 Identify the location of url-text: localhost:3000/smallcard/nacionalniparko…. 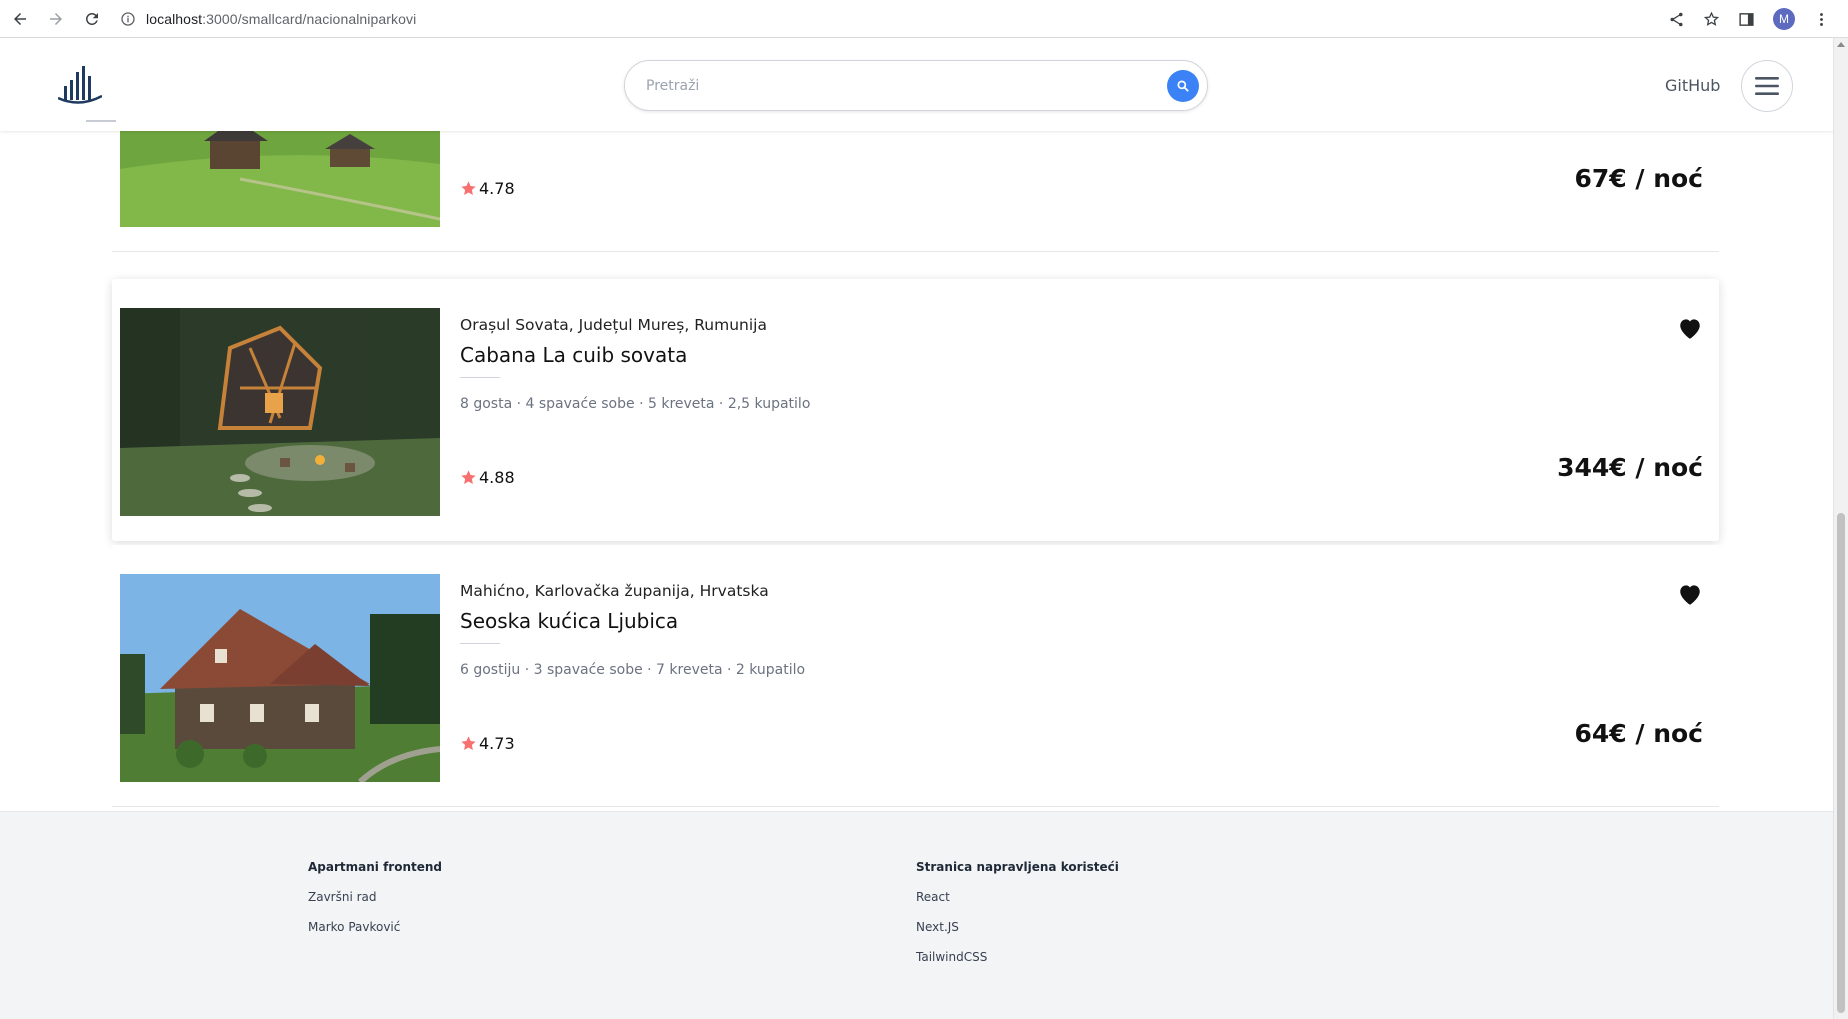
(281, 19).